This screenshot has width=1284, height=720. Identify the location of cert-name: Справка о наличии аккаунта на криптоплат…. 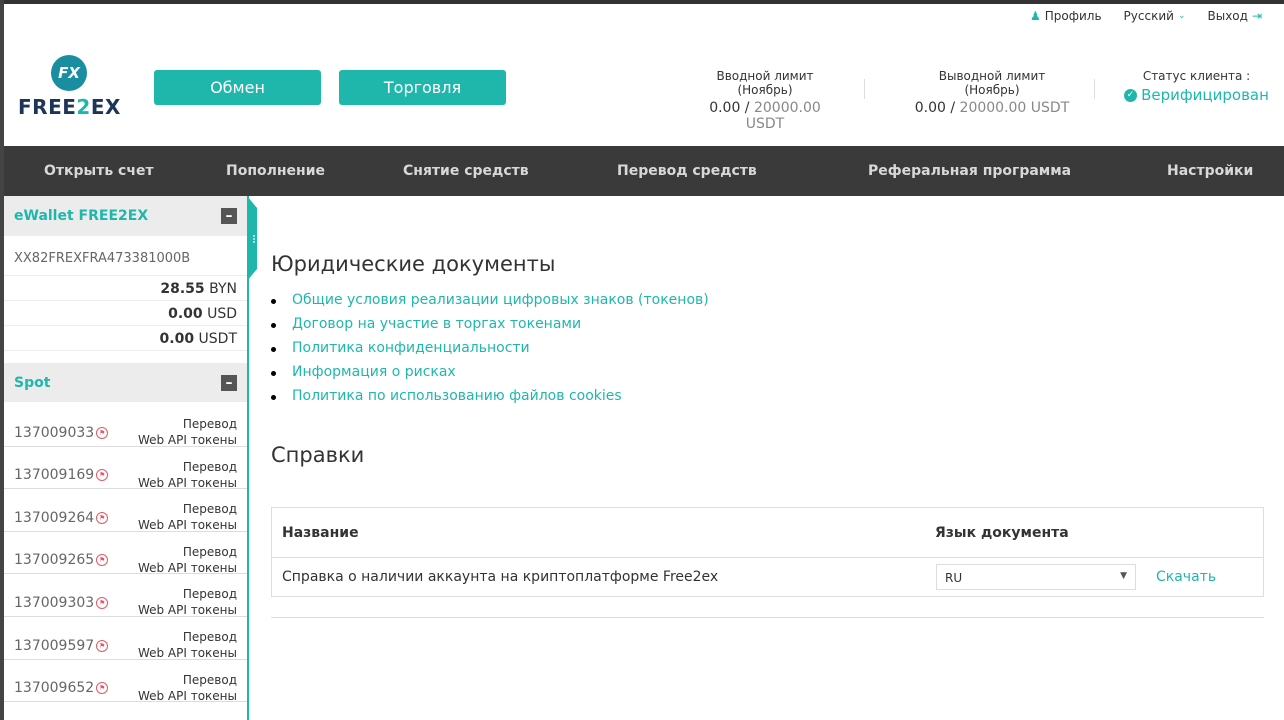
(500, 577).